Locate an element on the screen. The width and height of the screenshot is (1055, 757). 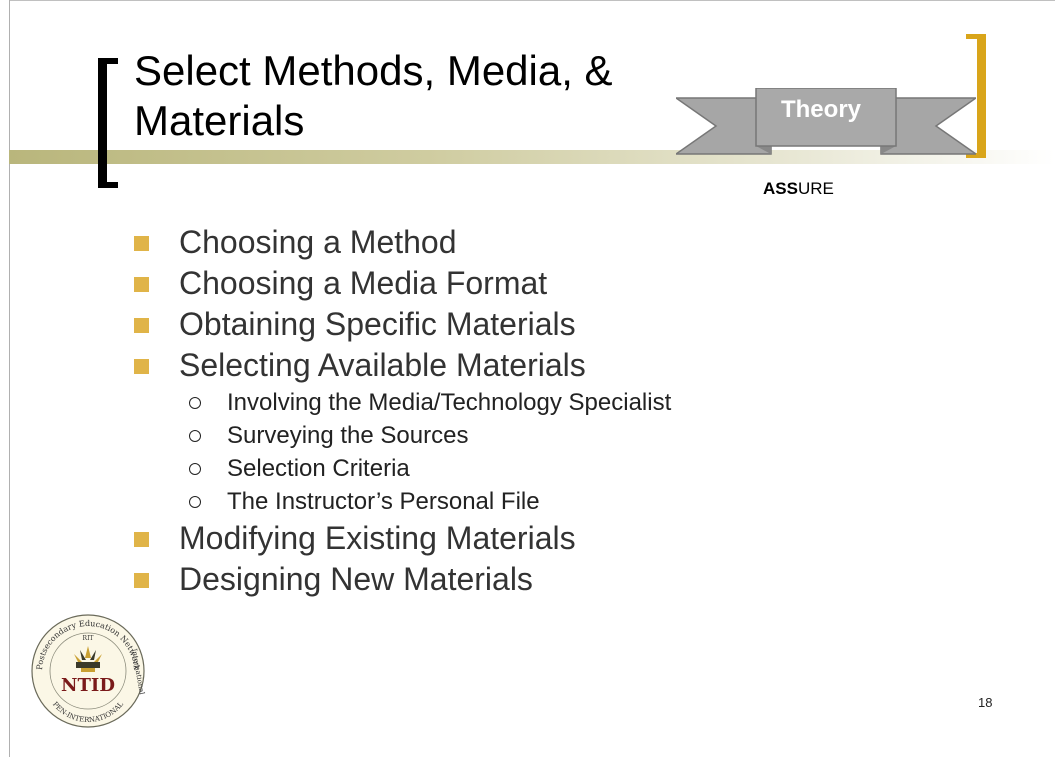
assure-label: ASSURE is located at coordinates (798, 189).